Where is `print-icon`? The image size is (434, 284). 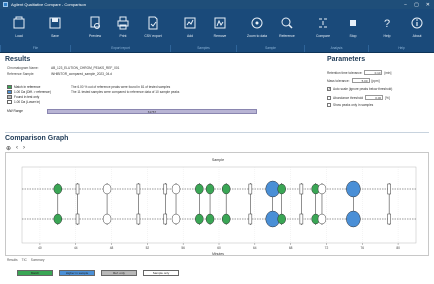
print-icon is located at coordinates (123, 23).